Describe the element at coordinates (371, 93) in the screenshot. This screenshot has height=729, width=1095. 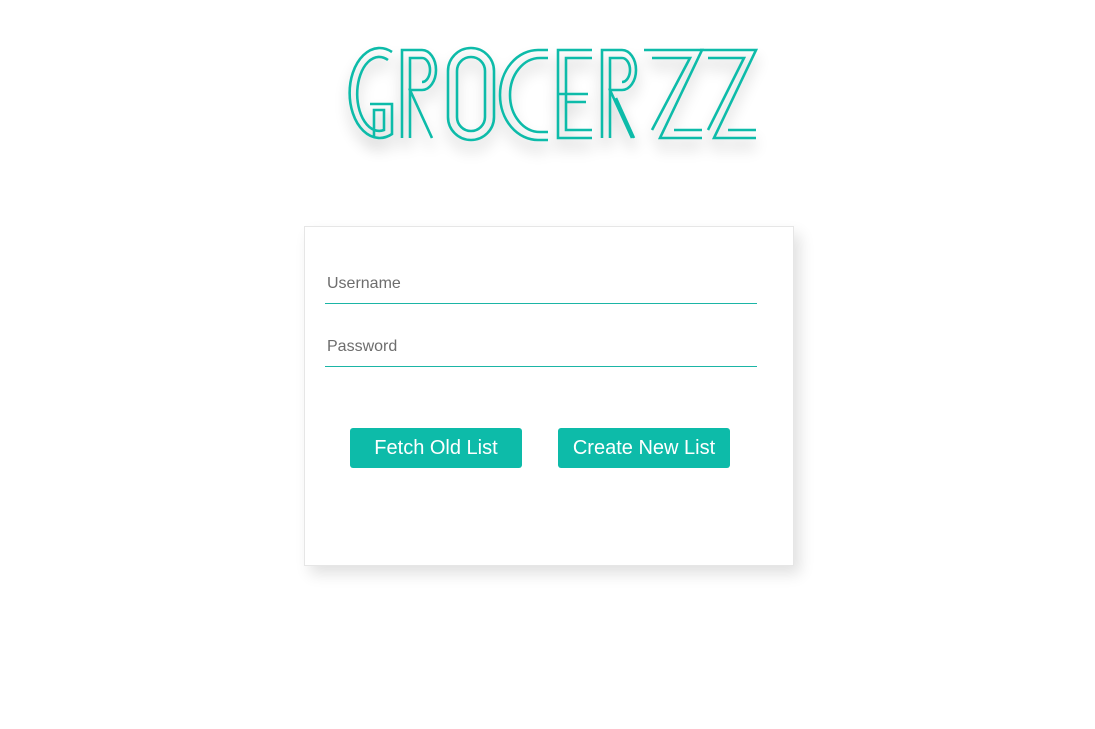
I see `logo-letter-g` at that location.